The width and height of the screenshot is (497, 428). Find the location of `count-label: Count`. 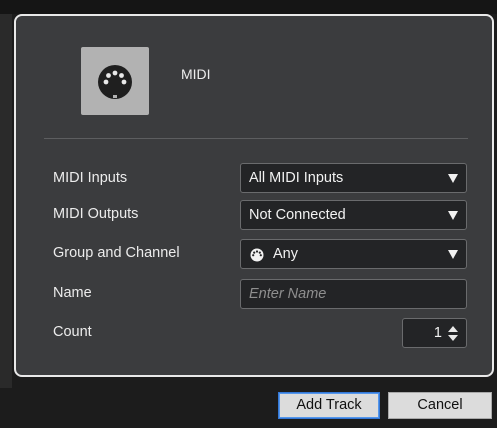

count-label: Count is located at coordinates (72, 332).